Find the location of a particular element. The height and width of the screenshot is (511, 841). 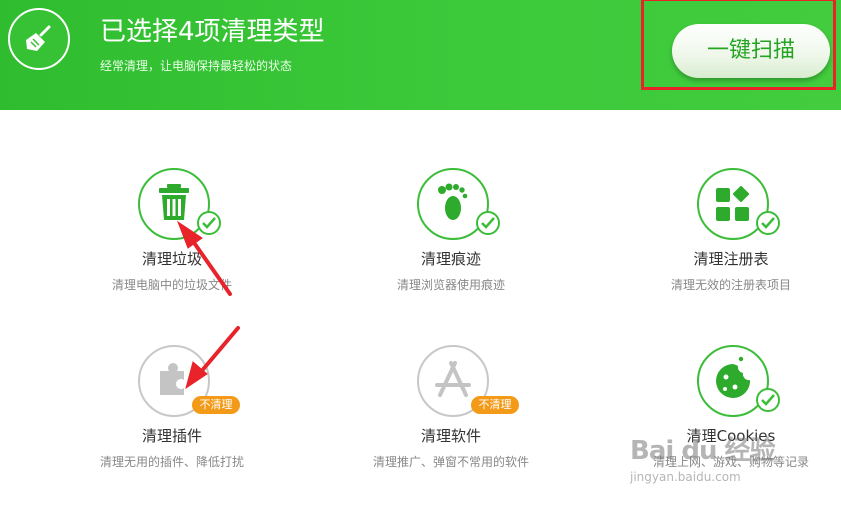

clean-item-desc: 清理上网、游戏、购物等记录 is located at coordinates (730, 462).